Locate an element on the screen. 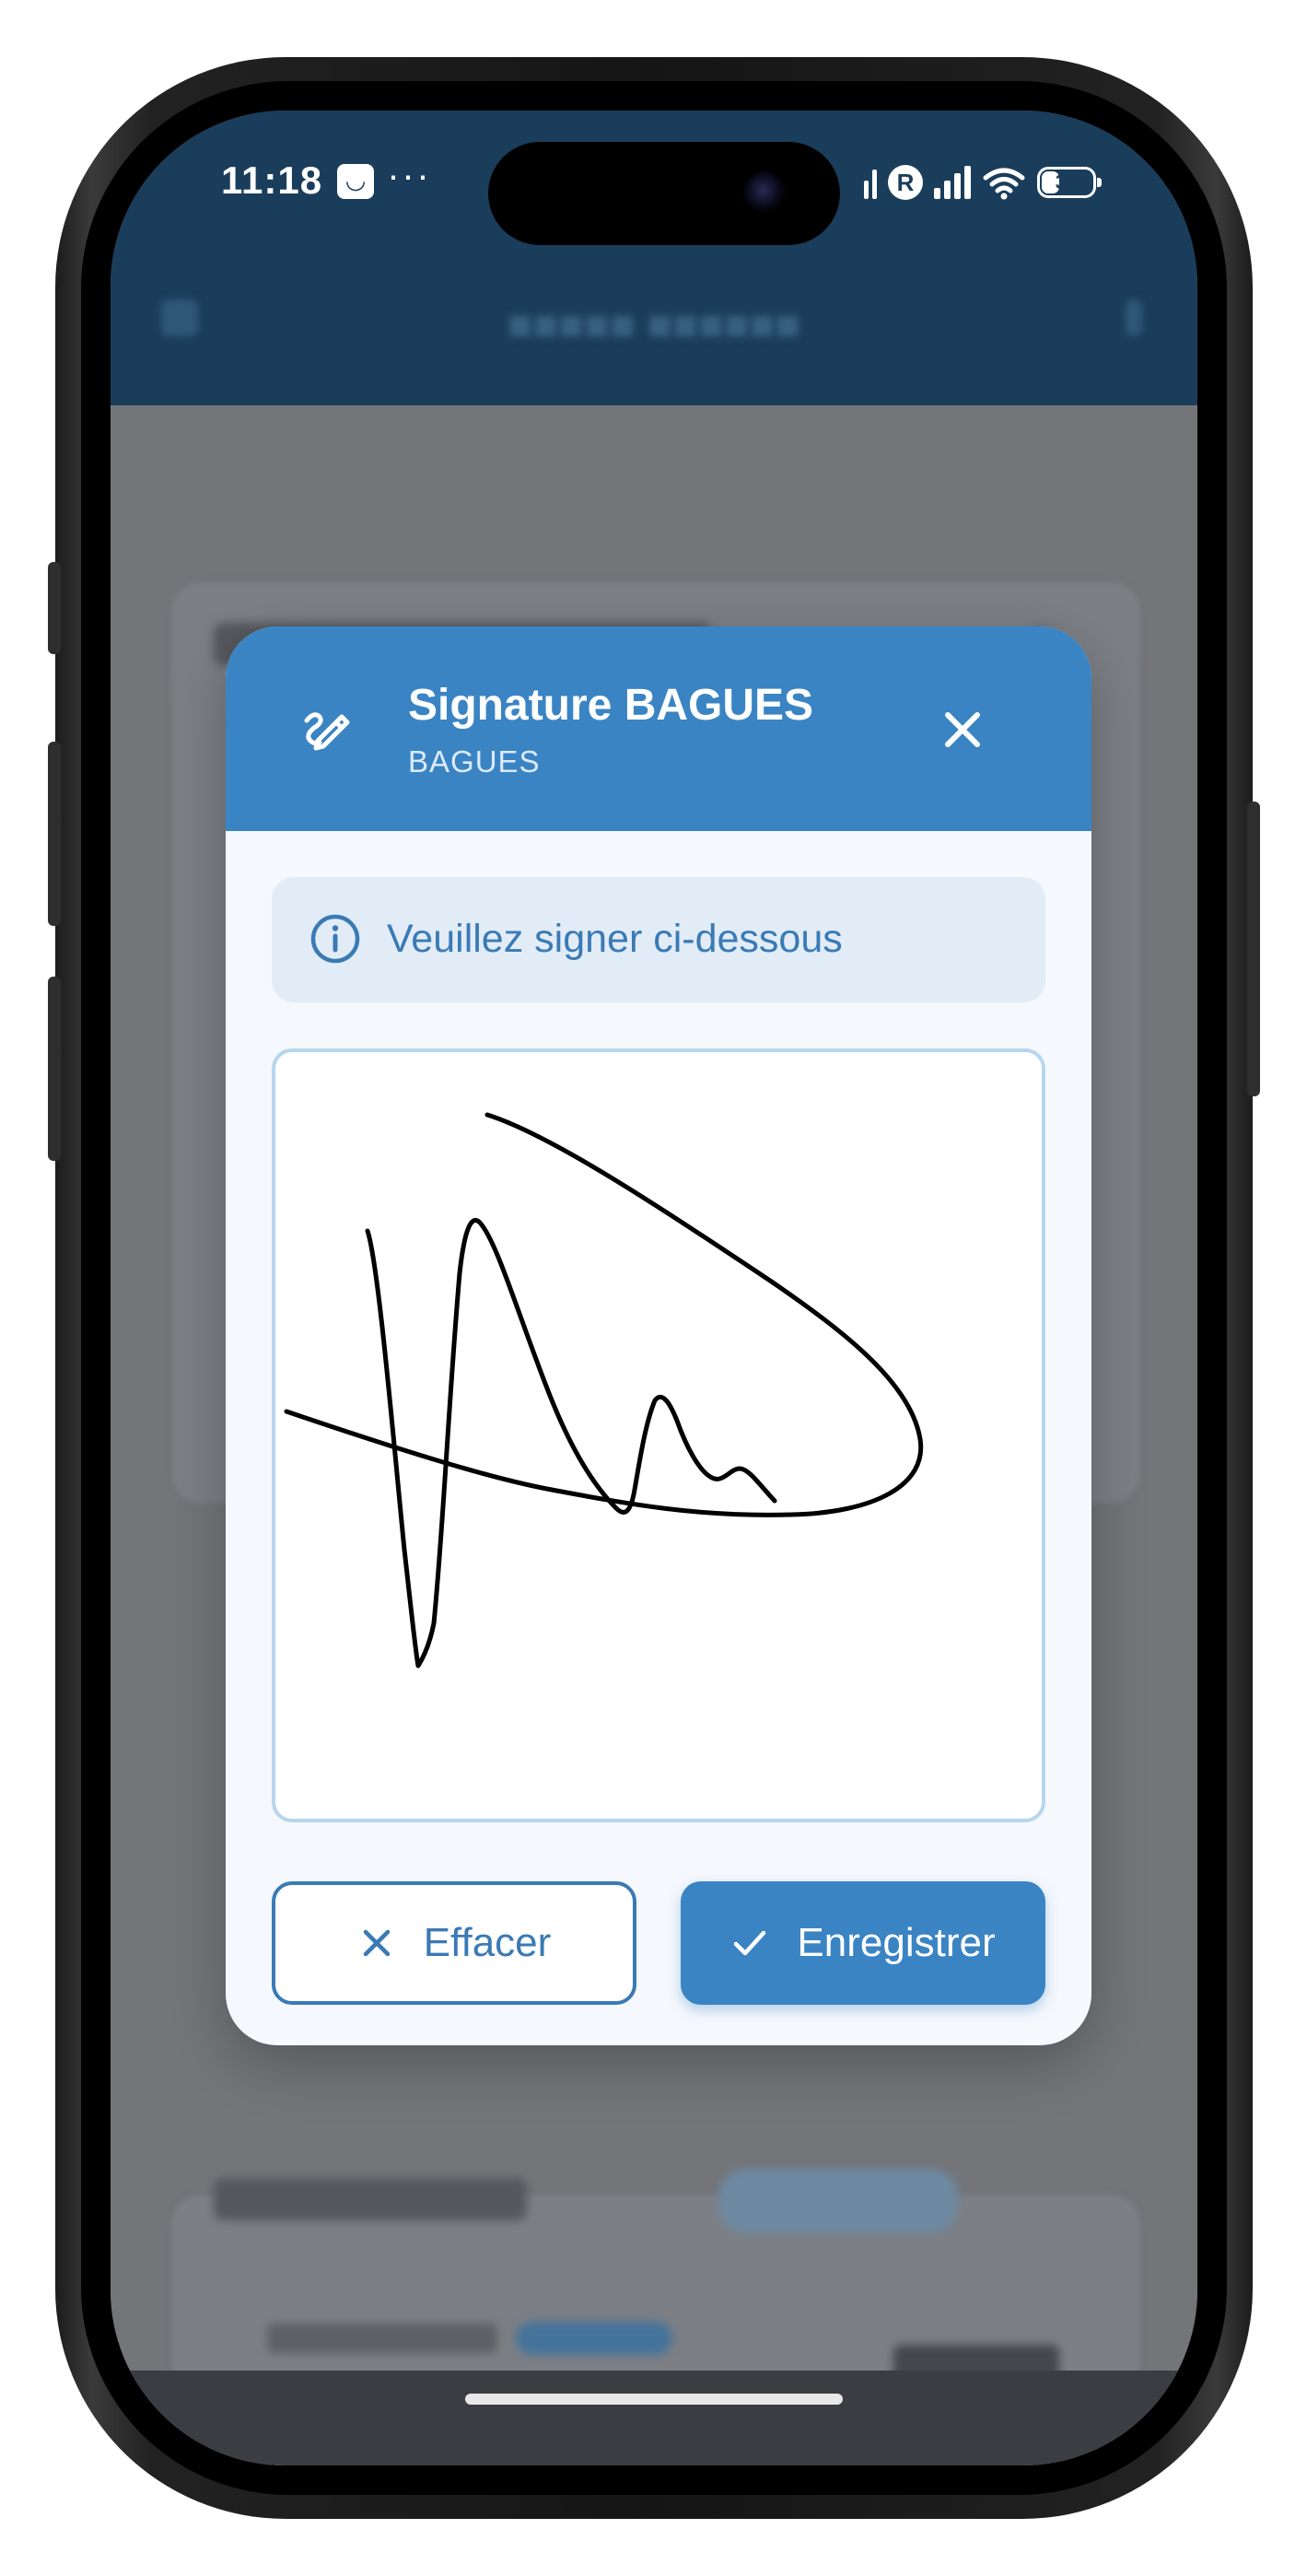 The height and width of the screenshot is (2576, 1307). save-button-label: Enregistrer is located at coordinates (897, 1942).